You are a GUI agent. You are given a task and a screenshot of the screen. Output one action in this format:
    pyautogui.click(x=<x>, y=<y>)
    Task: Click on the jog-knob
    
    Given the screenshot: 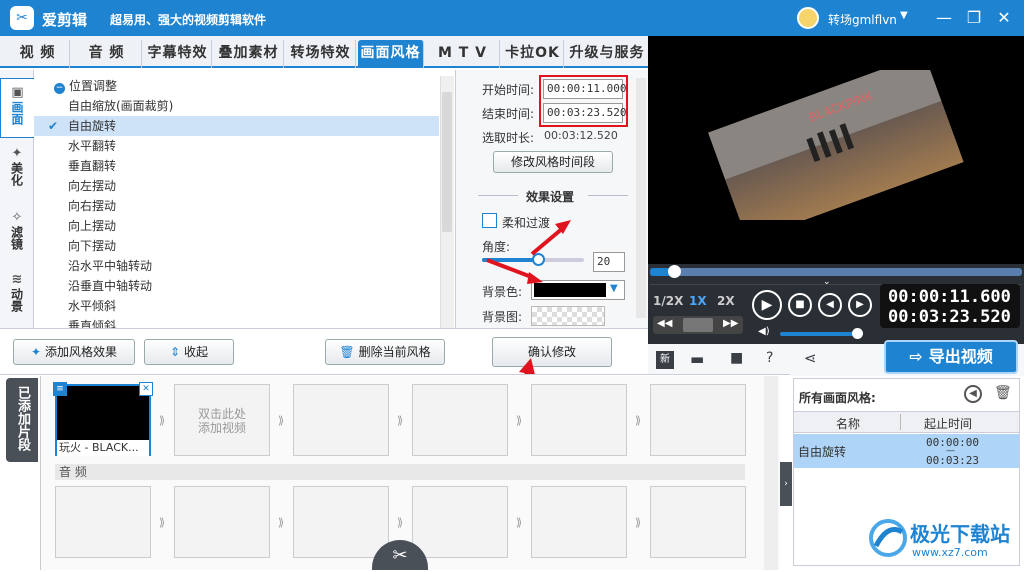 What is the action you would take?
    pyautogui.click(x=698, y=325)
    